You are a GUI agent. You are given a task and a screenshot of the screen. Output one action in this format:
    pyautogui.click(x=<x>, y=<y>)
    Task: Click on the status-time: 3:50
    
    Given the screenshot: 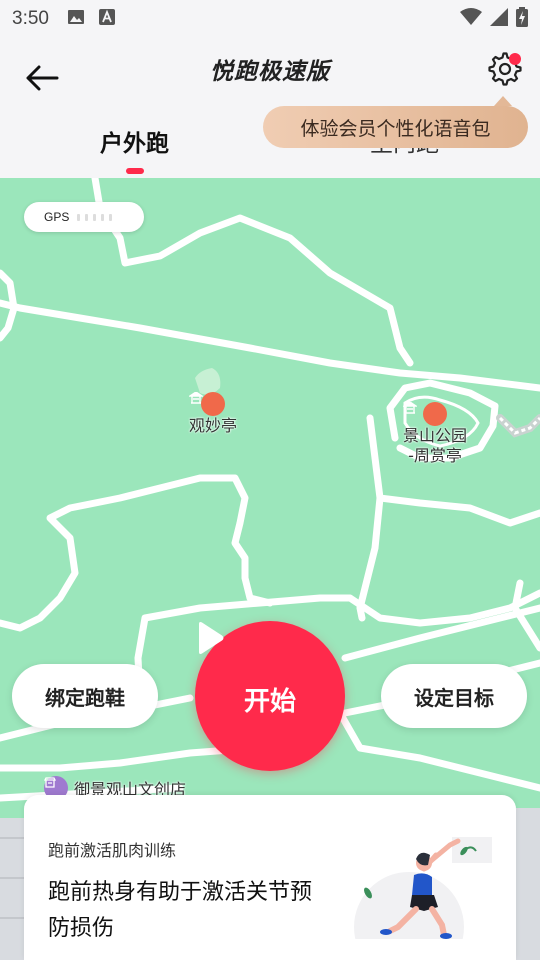 What is the action you would take?
    pyautogui.click(x=30, y=18)
    